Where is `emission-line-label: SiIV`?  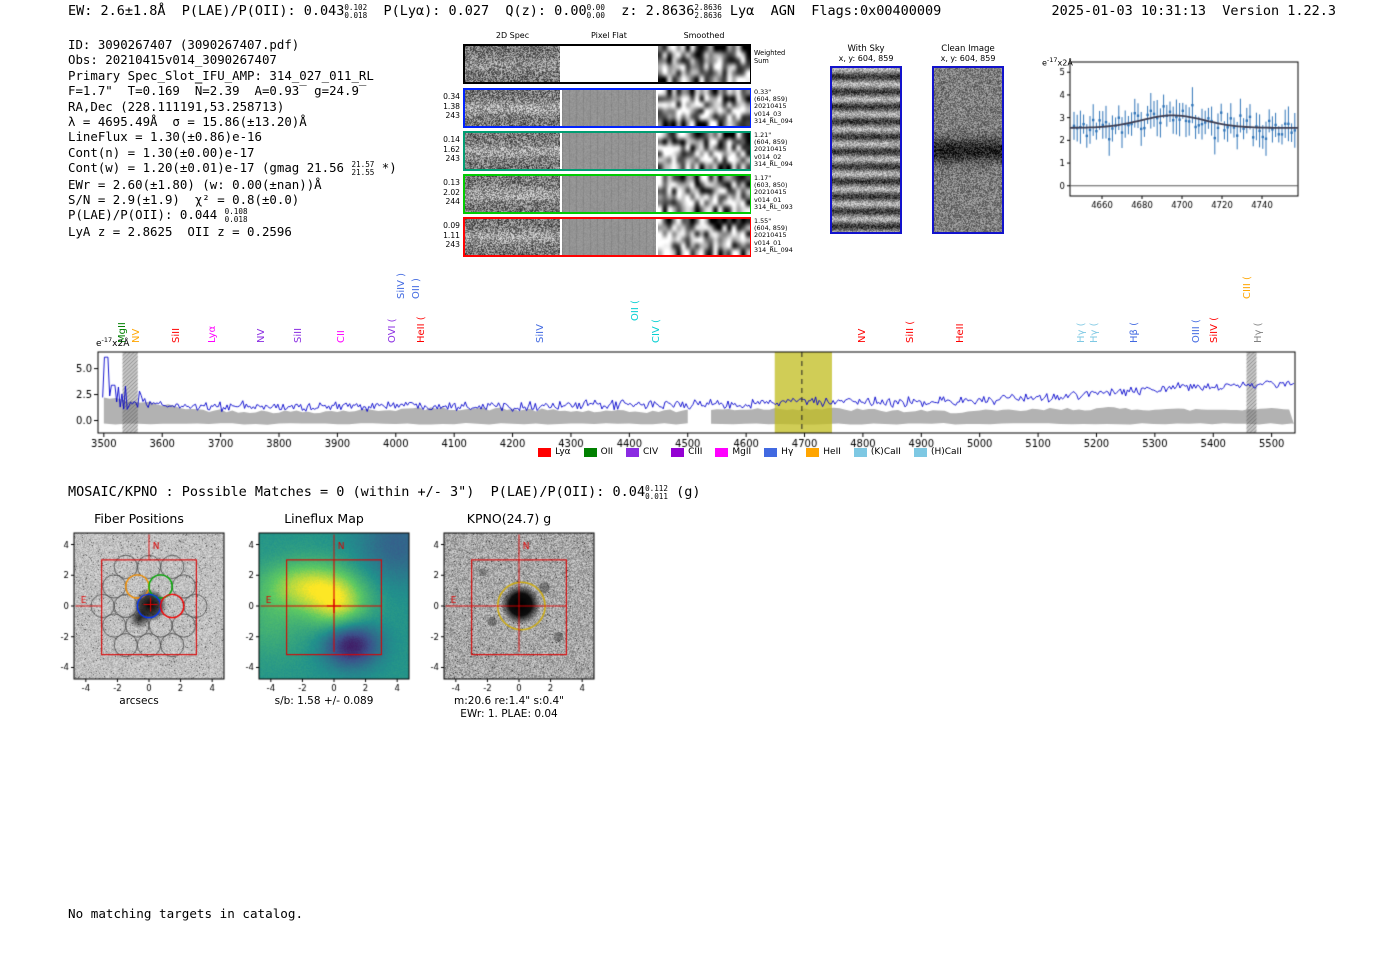 emission-line-label: SiIV is located at coordinates (541, 333).